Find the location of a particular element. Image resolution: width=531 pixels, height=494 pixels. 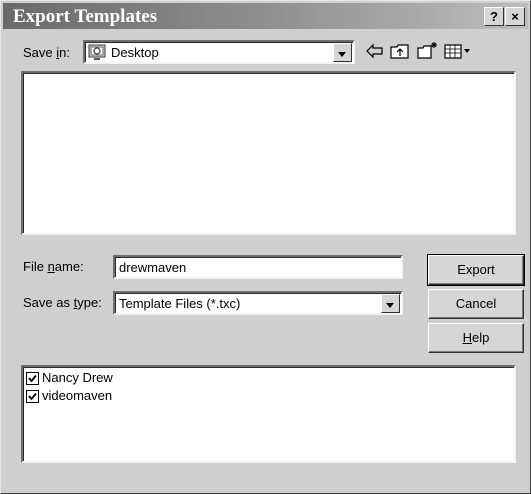

file-name-label: File name: is located at coordinates (53, 266).